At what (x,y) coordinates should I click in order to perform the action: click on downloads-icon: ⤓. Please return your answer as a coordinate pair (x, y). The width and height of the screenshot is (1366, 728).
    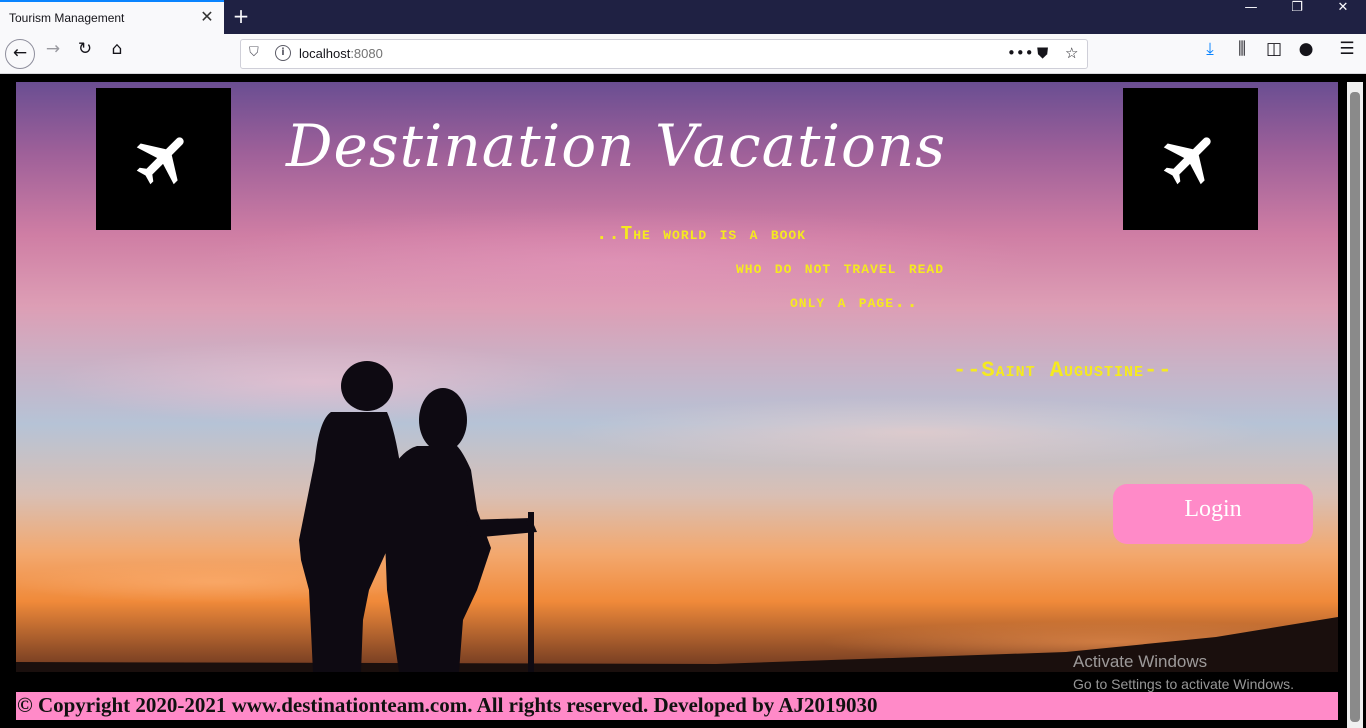
    Looking at the image, I should click on (1210, 54).